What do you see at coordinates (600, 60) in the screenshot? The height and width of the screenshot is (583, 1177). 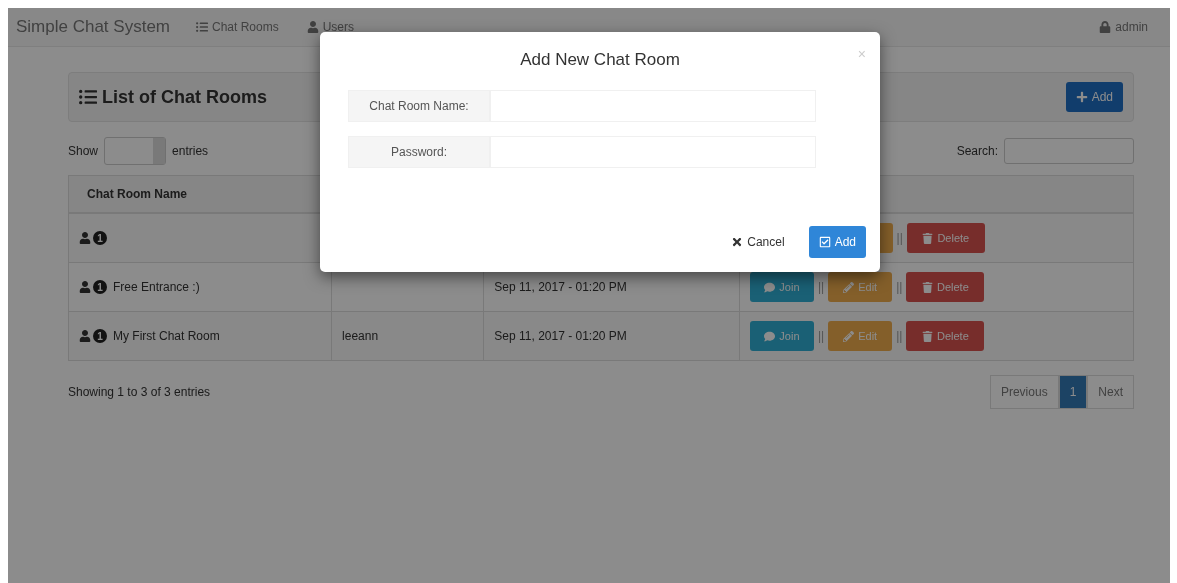 I see `modal-title: Add New Chat Room` at bounding box center [600, 60].